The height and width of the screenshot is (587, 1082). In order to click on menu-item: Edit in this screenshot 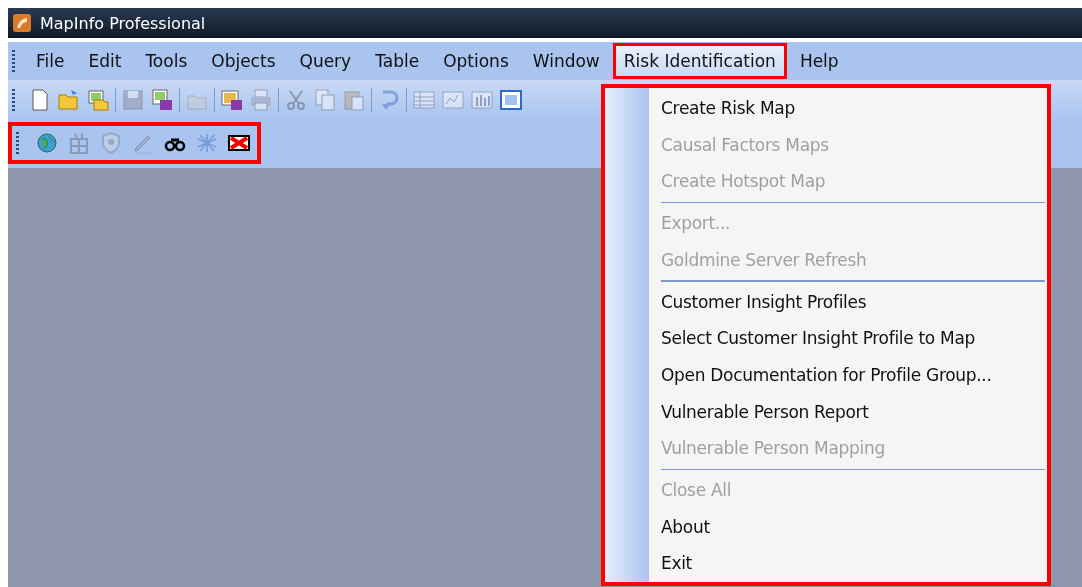, I will do `click(105, 61)`.